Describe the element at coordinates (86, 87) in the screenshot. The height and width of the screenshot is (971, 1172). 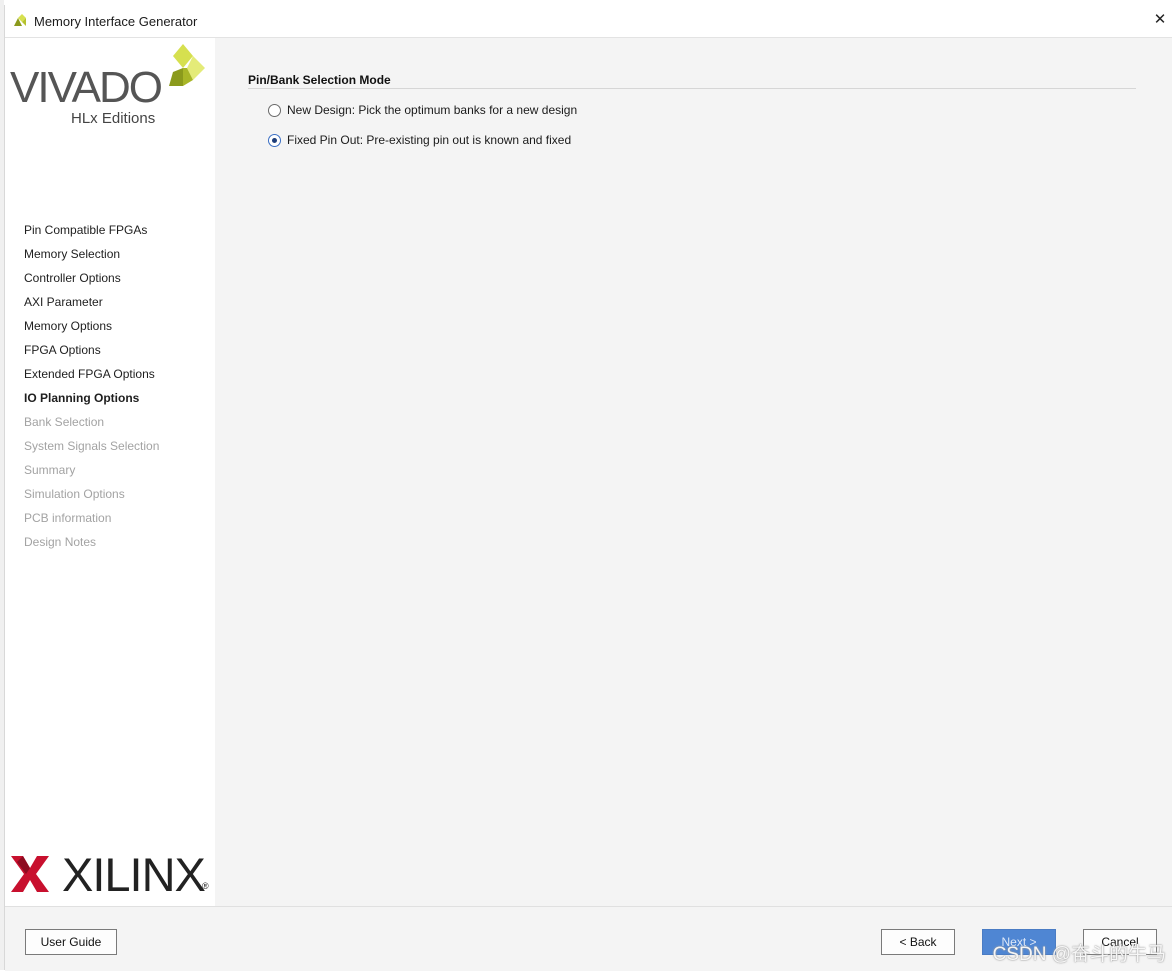
I see `vivado-wordmark: VIVADO` at that location.